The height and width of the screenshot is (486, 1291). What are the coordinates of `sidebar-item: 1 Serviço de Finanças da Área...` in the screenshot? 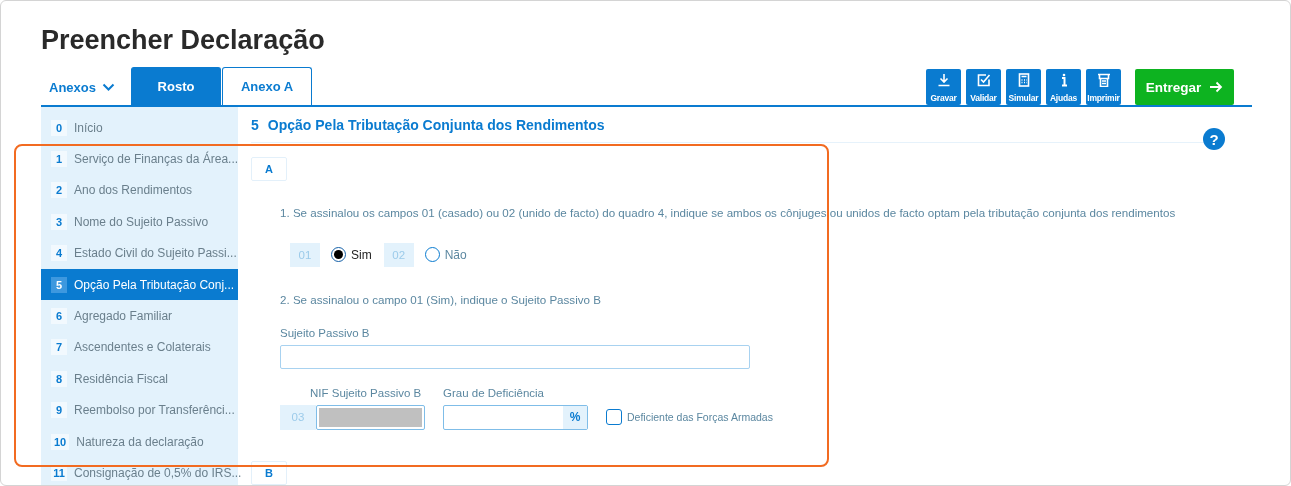 It's located at (139, 159).